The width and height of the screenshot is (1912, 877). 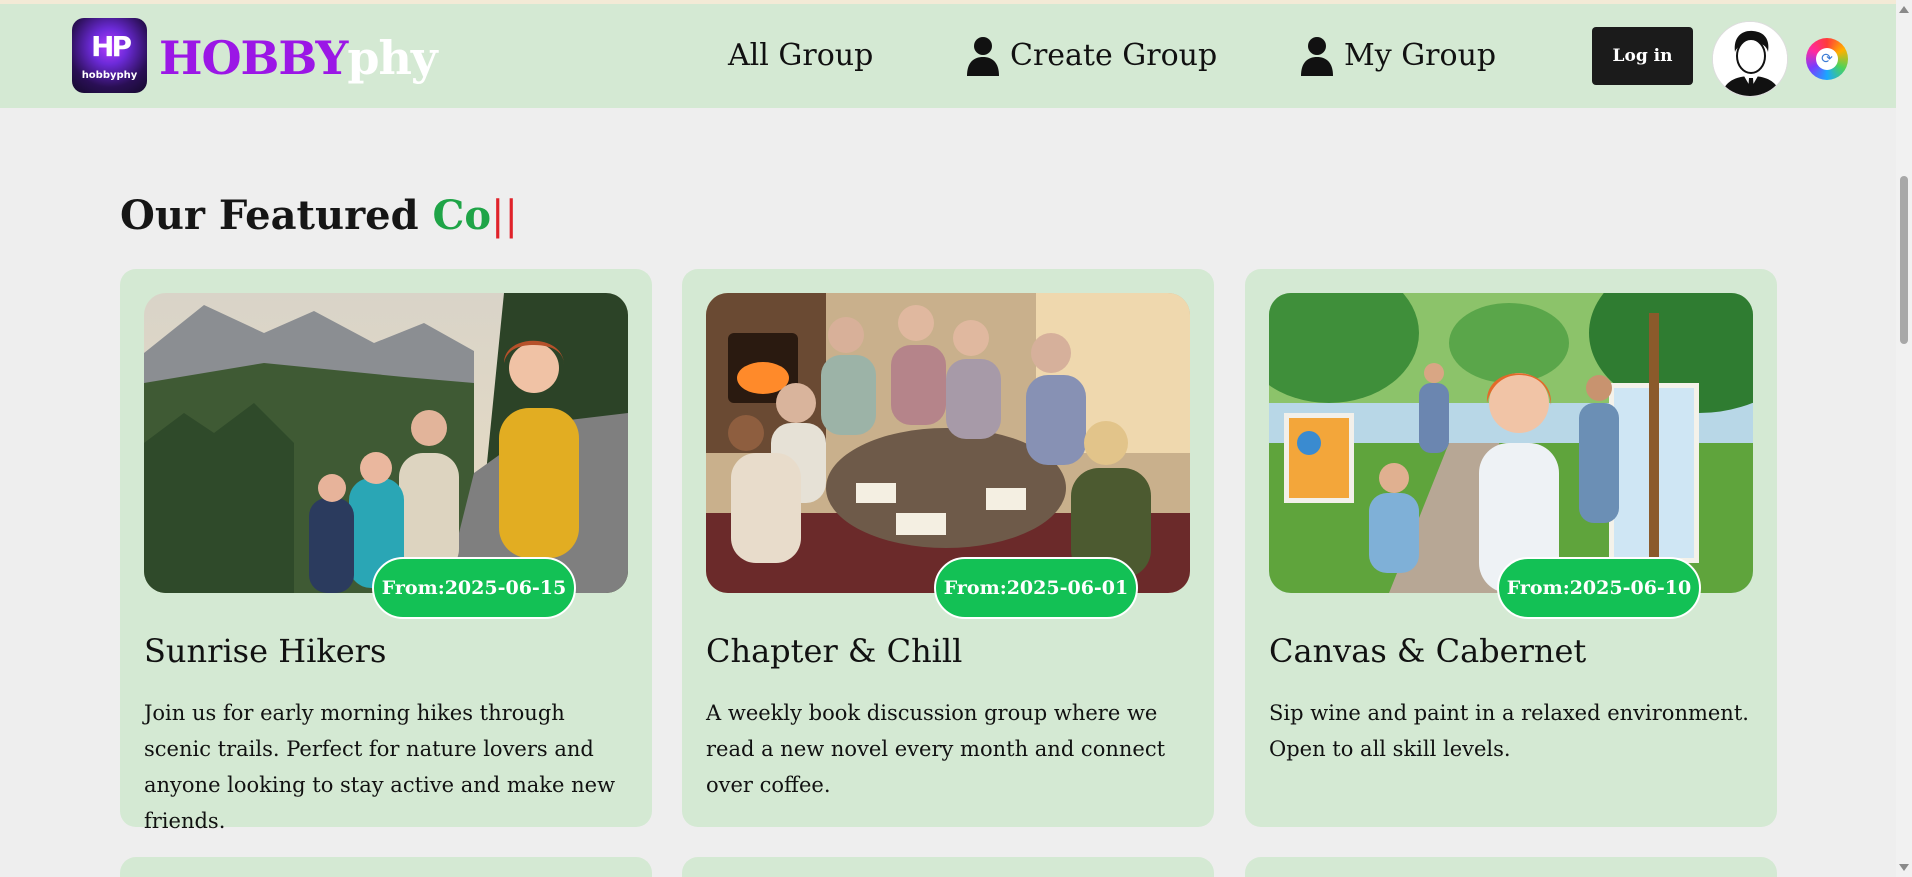 What do you see at coordinates (1642, 56) in the screenshot?
I see `login-button: Log in` at bounding box center [1642, 56].